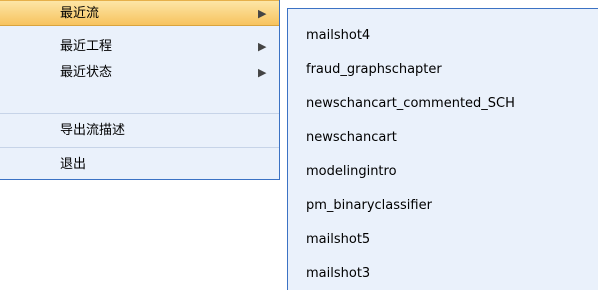 Image resolution: width=598 pixels, height=291 pixels. Describe the element at coordinates (338, 239) in the screenshot. I see `submenu-item-label: mailshot5` at that location.